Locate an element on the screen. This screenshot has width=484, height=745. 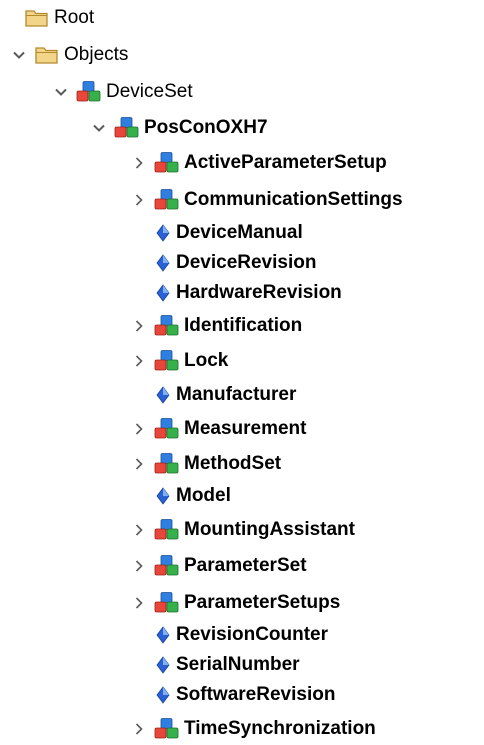
tree-node-label: MethodSet is located at coordinates (233, 463).